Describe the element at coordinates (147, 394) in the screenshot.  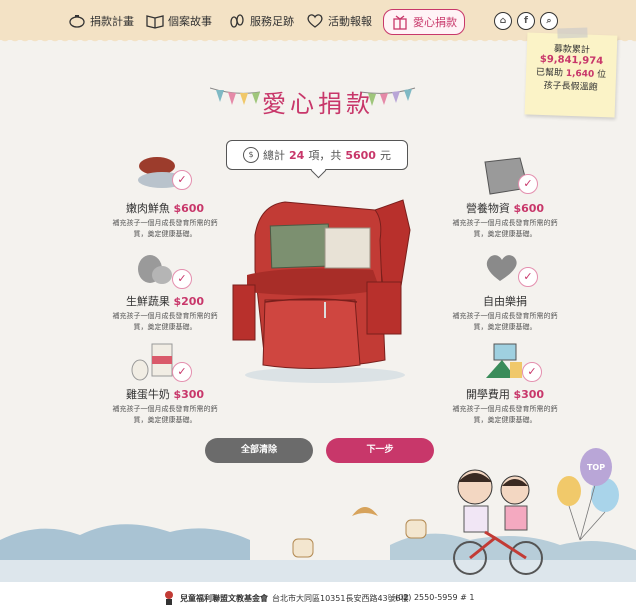
I see `item-name: 雞蛋牛奶` at that location.